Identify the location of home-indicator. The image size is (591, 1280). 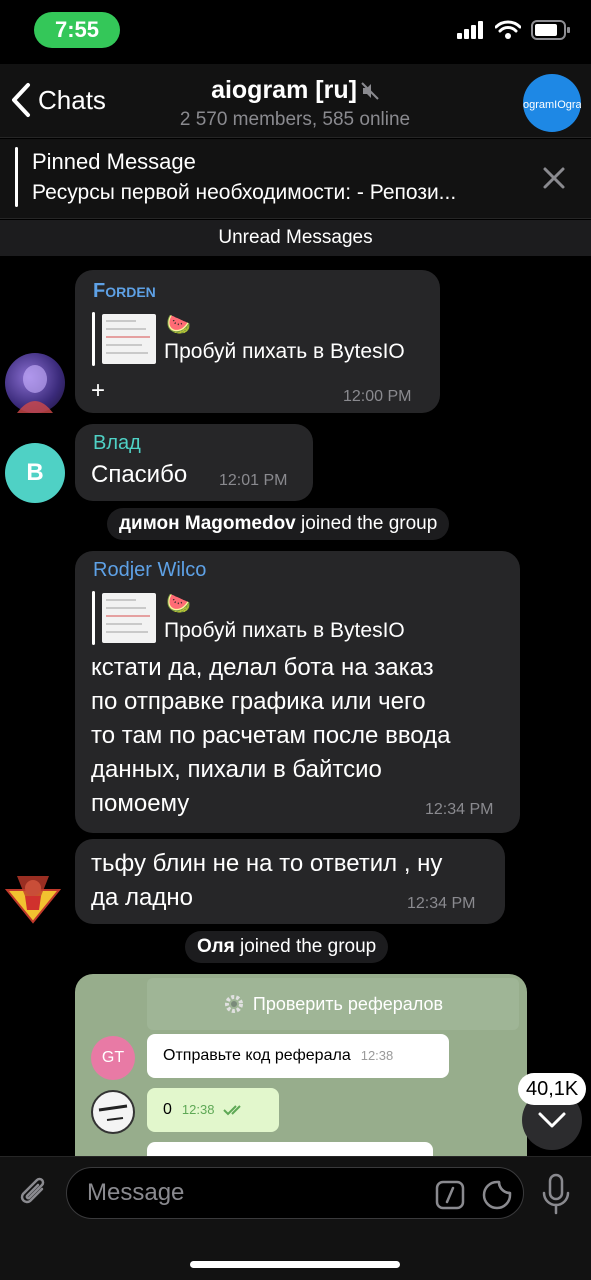
(295, 1264).